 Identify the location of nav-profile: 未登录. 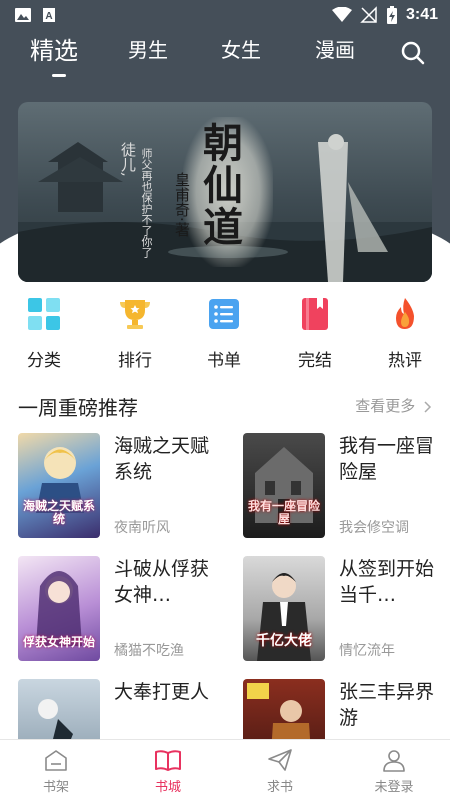
(394, 771).